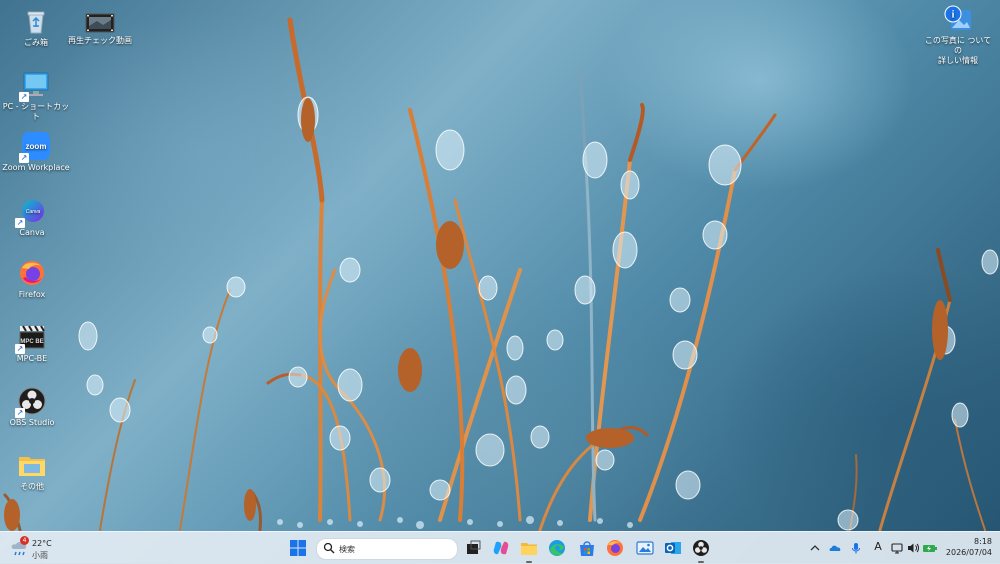  I want to click on windows-logo-icon, so click(298, 548).